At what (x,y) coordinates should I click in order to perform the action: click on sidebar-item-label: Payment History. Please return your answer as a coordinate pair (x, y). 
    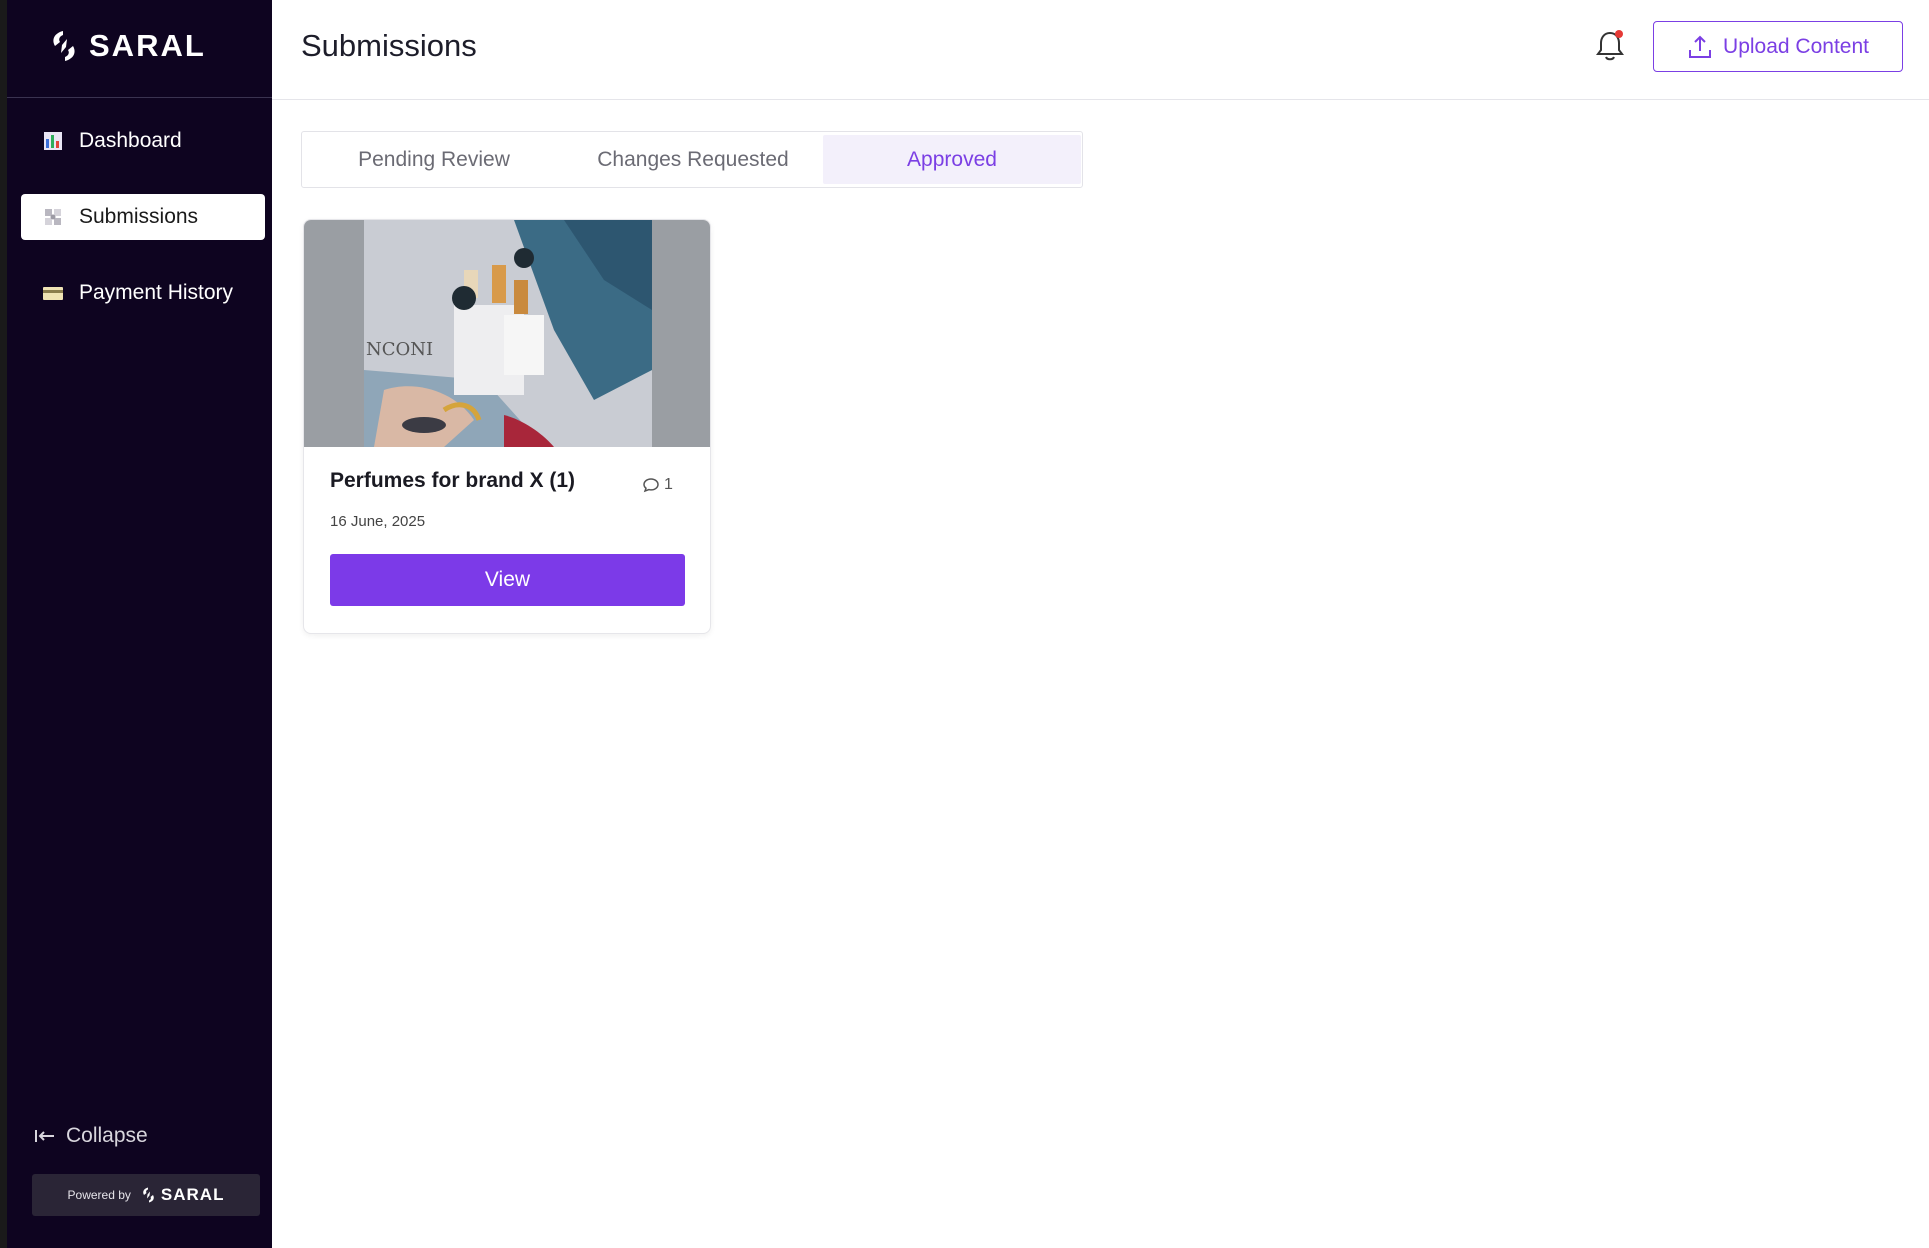
    Looking at the image, I should click on (156, 292).